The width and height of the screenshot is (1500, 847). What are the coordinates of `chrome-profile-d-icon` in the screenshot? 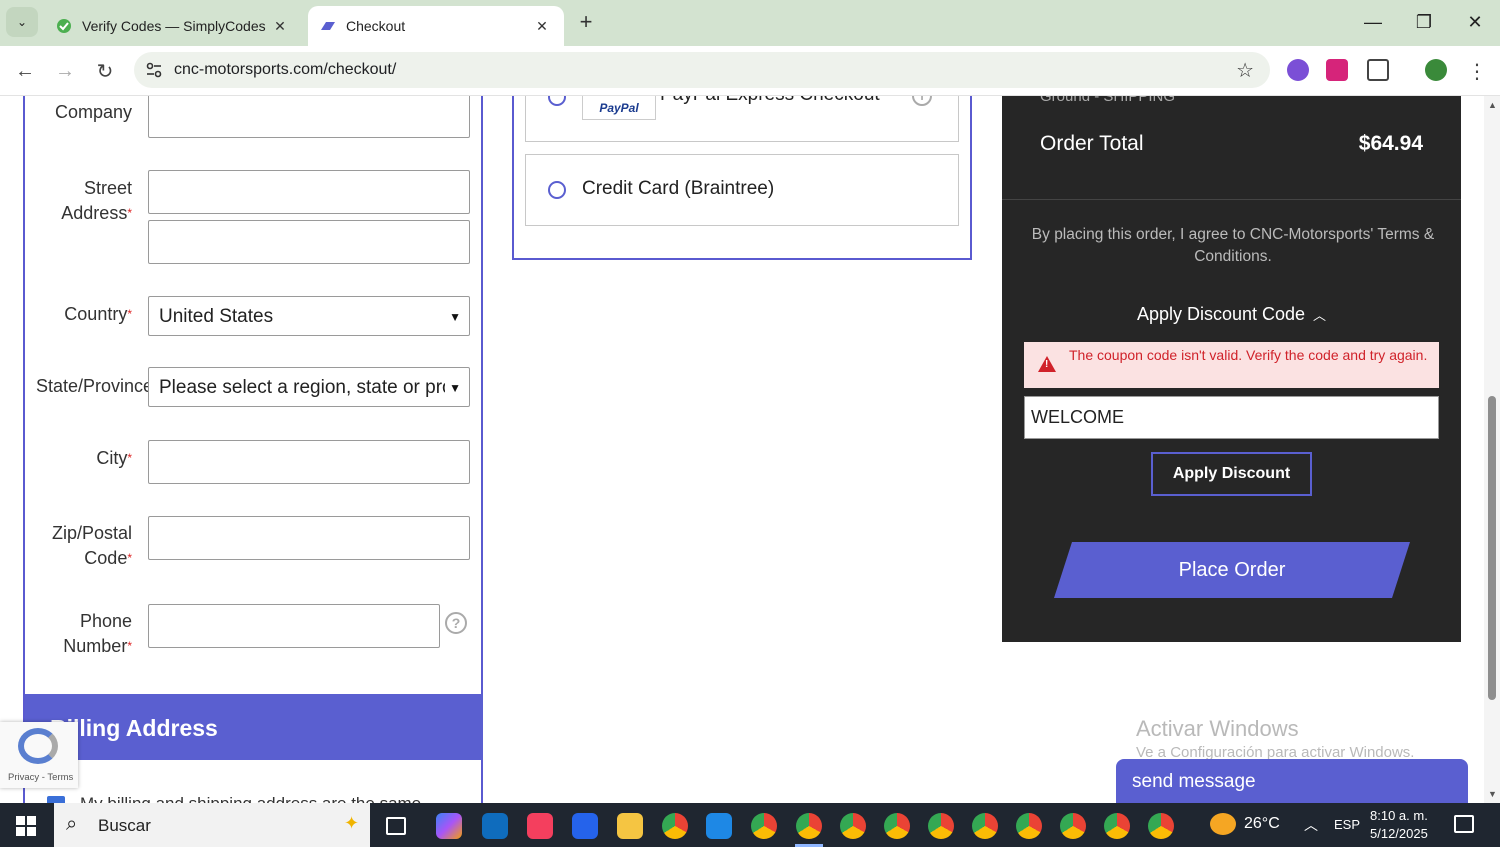 It's located at (1161, 826).